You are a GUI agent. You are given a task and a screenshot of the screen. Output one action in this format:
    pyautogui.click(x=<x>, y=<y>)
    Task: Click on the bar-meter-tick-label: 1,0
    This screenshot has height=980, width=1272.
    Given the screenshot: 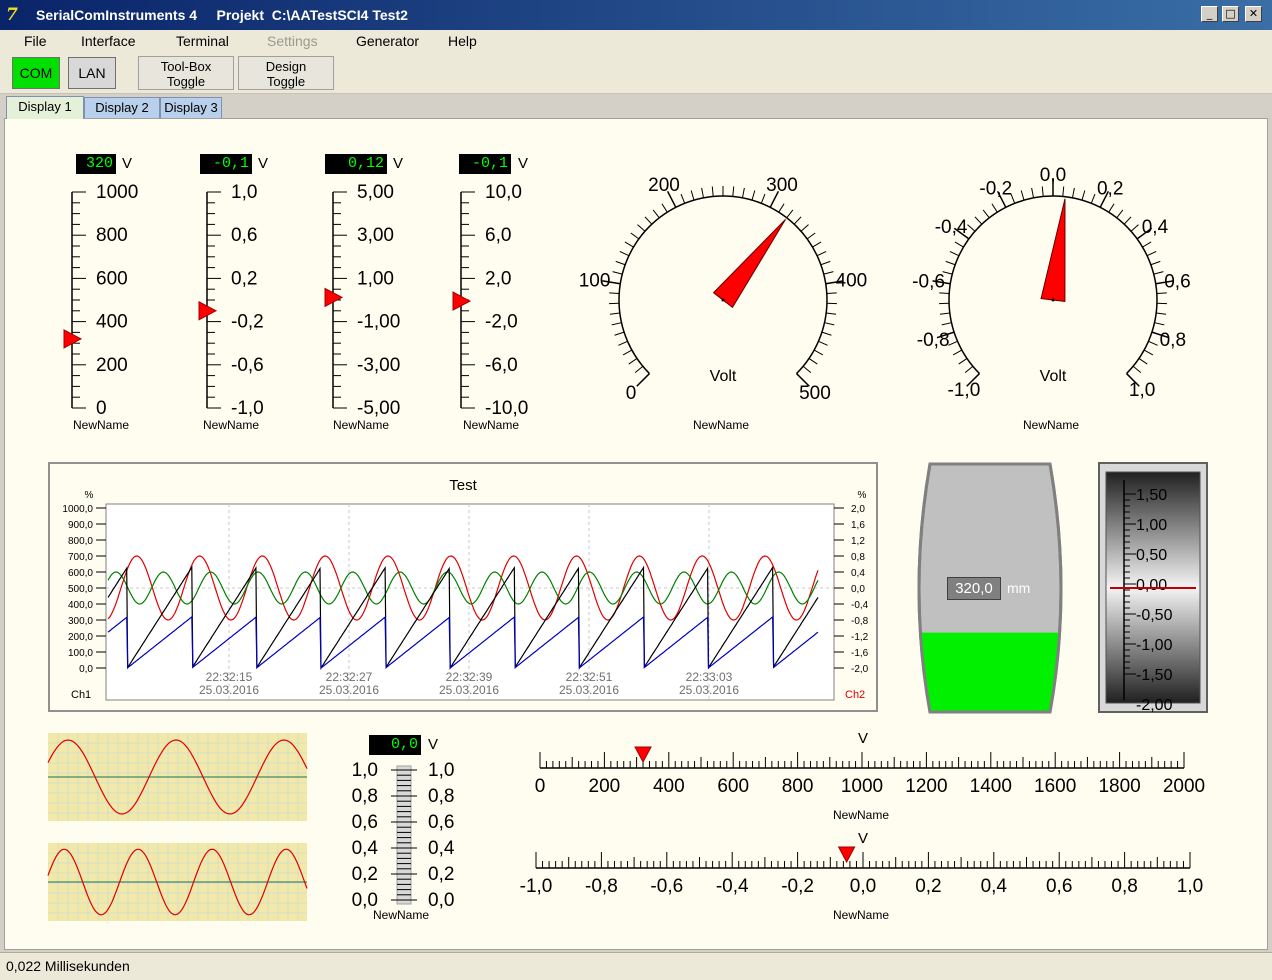 What is the action you would take?
    pyautogui.click(x=244, y=192)
    